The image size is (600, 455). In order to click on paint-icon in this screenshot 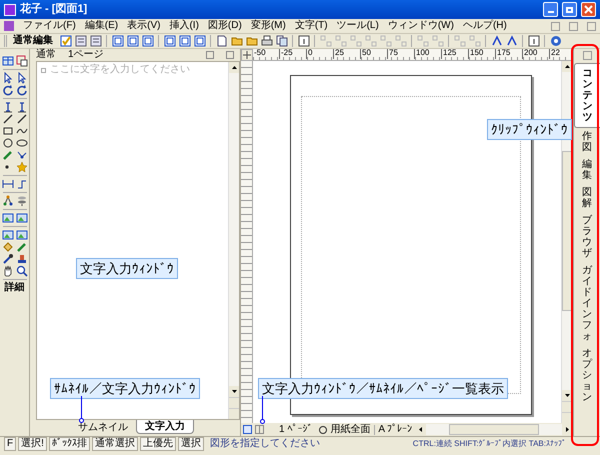, I will do `click(8, 247)`.